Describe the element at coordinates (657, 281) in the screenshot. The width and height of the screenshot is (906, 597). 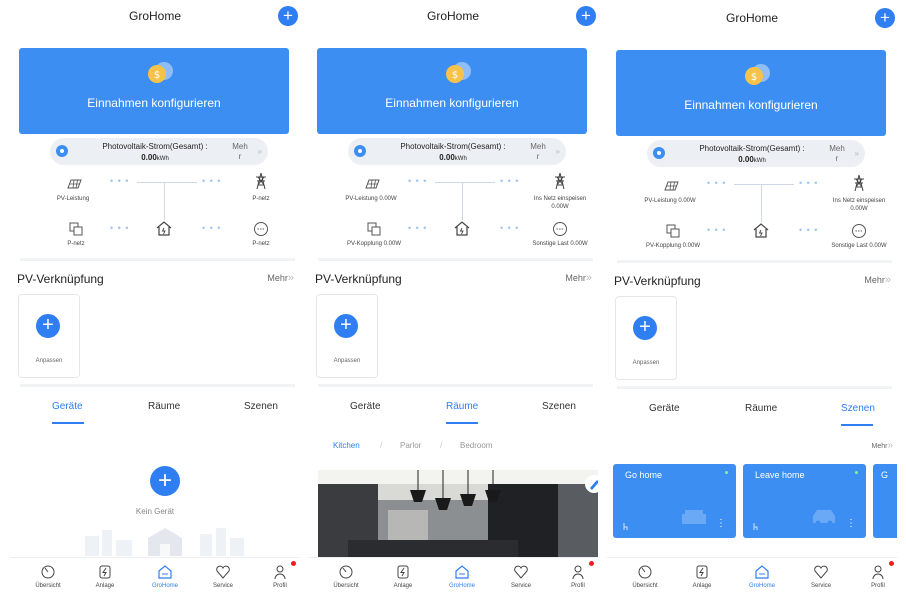
I see `pv-section-title: PV-Verknüpfung` at that location.